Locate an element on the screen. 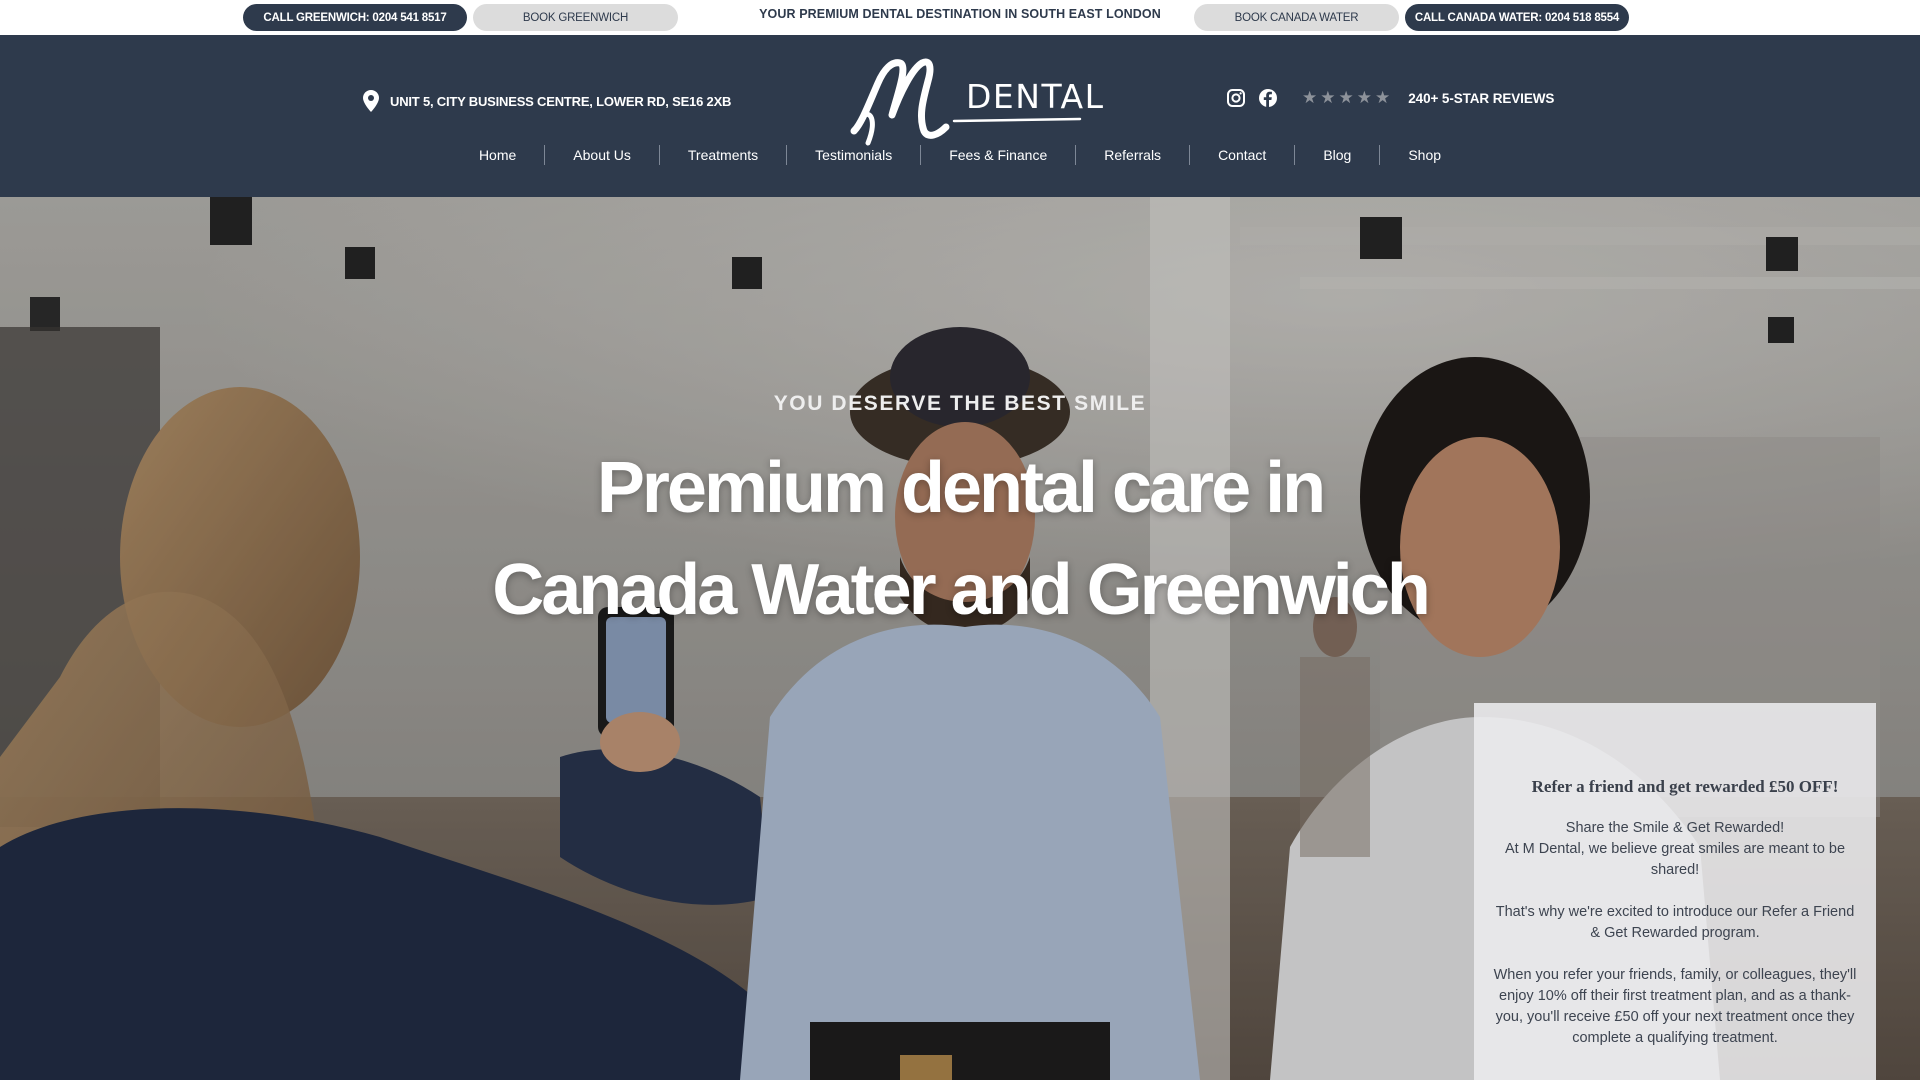 This screenshot has height=1080, width=1920. facebook-icon is located at coordinates (1268, 98).